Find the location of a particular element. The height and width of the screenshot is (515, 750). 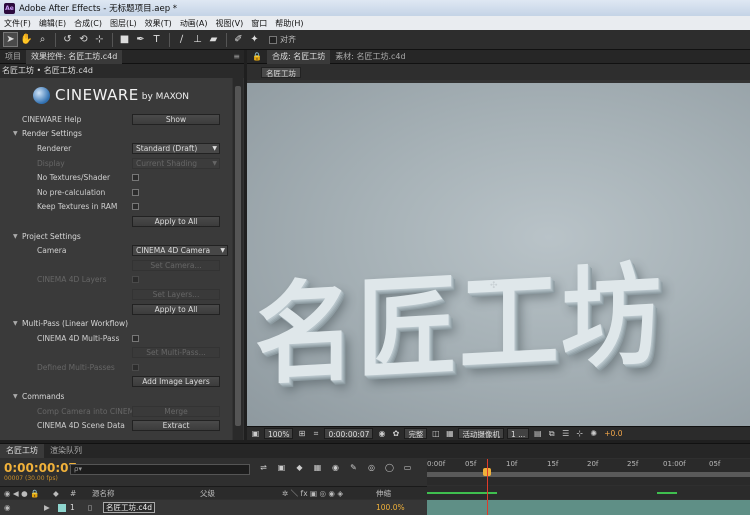

toggle-pixel-icon: ▤ is located at coordinates (537, 433).